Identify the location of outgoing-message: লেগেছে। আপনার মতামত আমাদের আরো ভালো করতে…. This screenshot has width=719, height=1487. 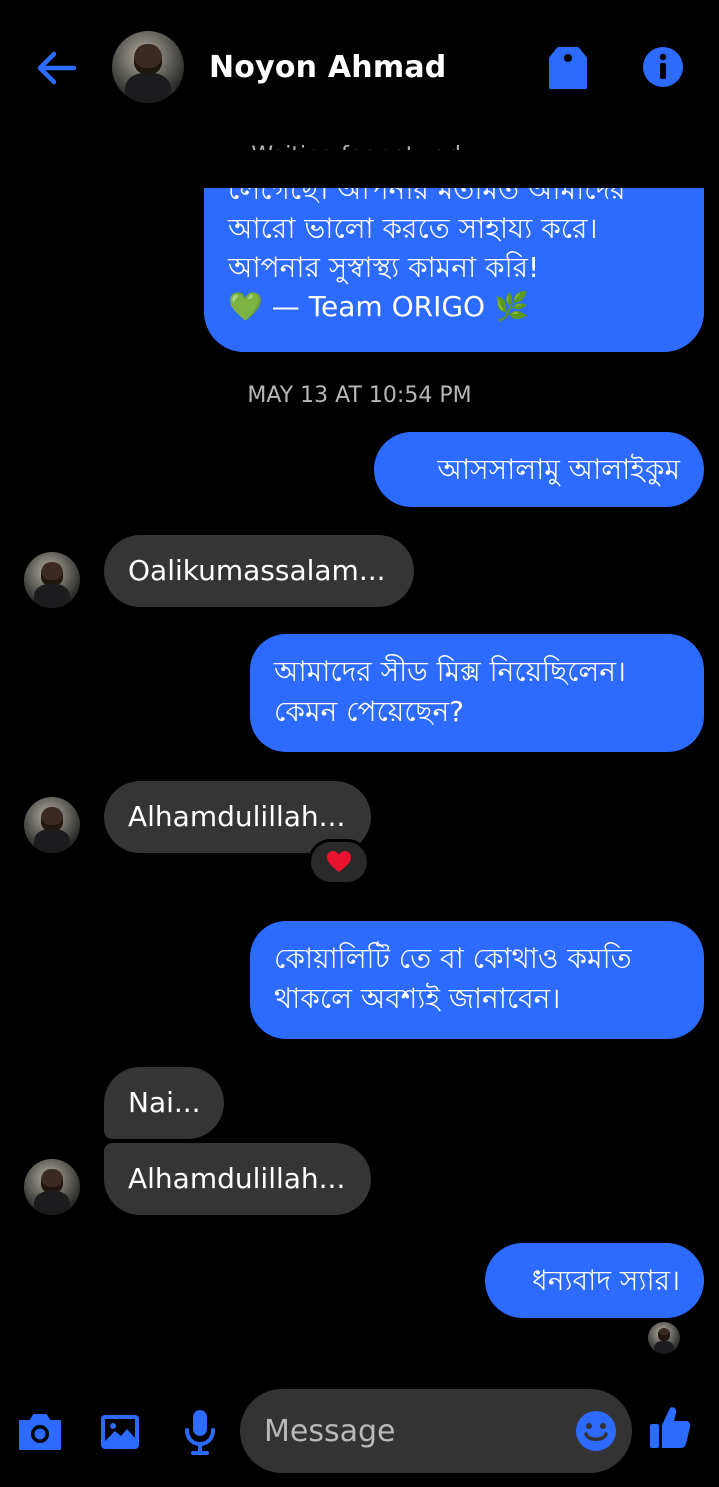
(454, 251).